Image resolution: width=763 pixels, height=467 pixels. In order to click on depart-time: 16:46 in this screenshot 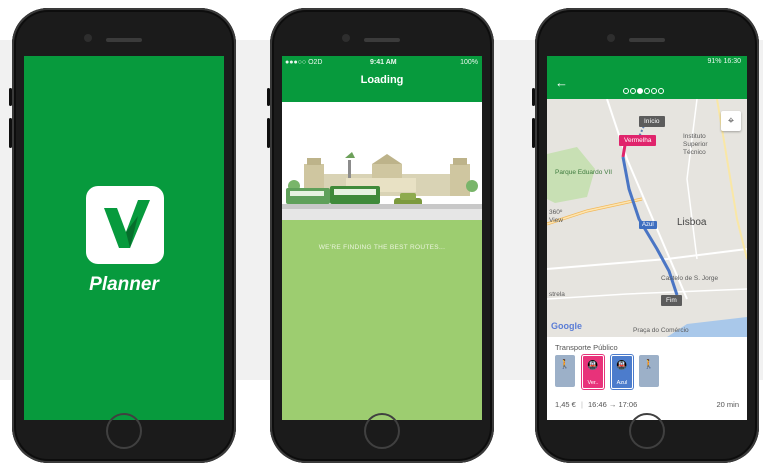, I will do `click(597, 404)`.